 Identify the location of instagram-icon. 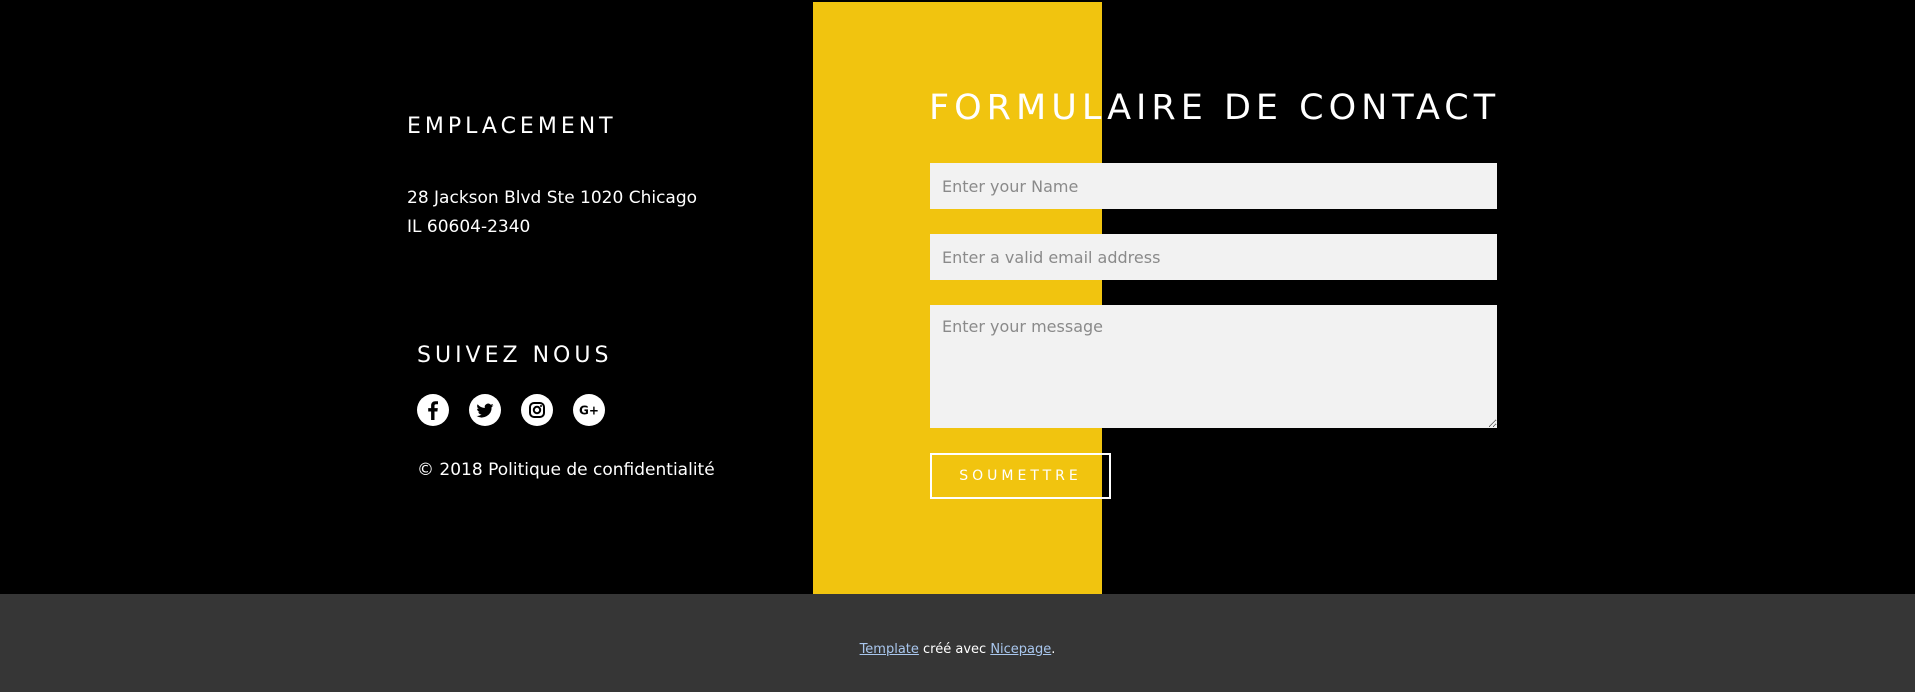
(537, 410).